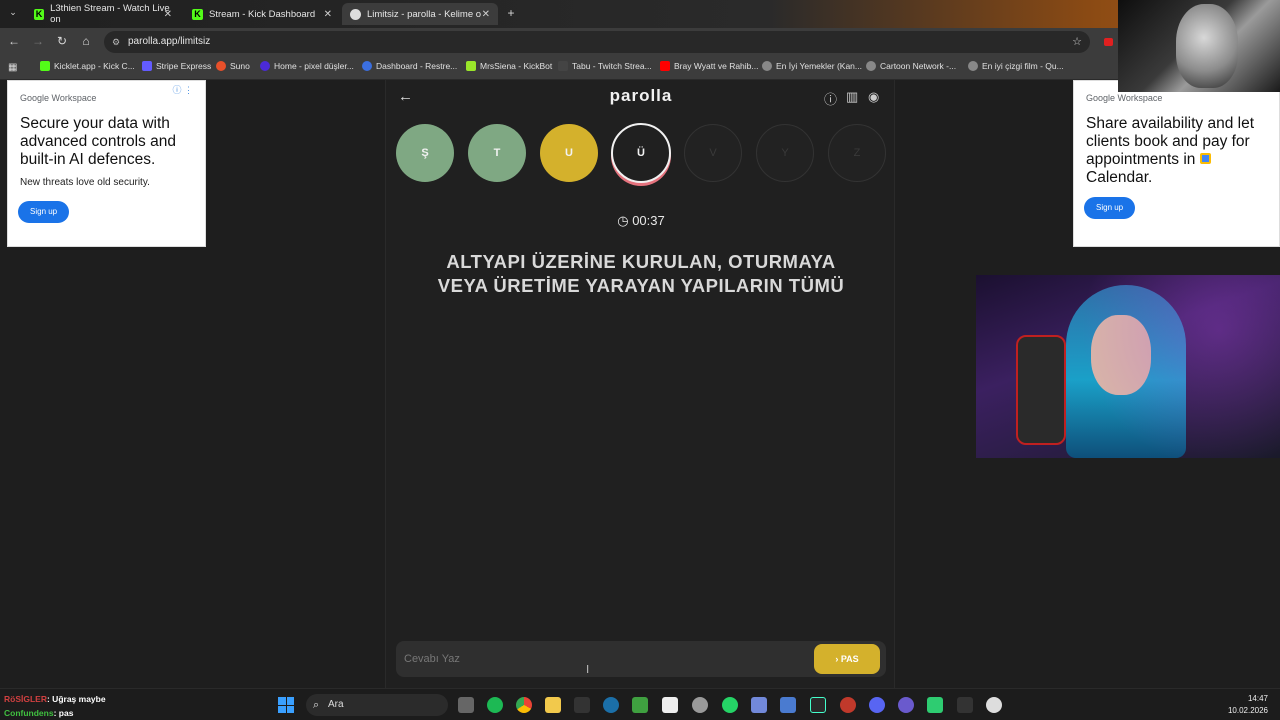 The width and height of the screenshot is (1280, 720). Describe the element at coordinates (553, 705) in the screenshot. I see `file-explorer-icon` at that location.